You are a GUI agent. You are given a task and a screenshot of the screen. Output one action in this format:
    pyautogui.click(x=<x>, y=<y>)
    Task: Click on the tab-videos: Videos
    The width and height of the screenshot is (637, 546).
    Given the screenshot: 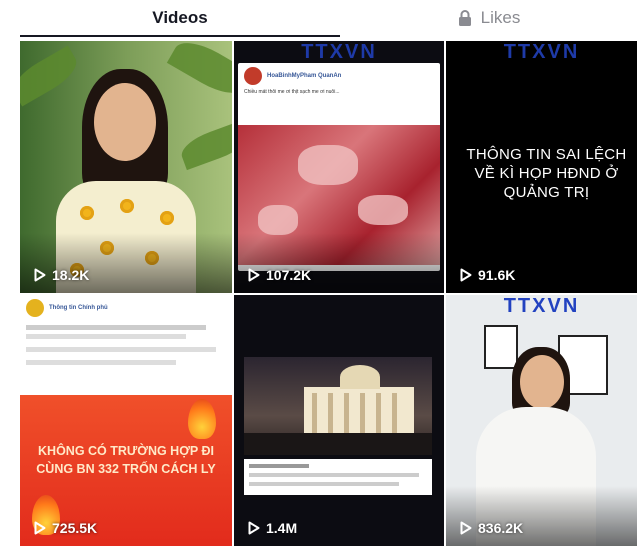 What is the action you would take?
    pyautogui.click(x=180, y=18)
    